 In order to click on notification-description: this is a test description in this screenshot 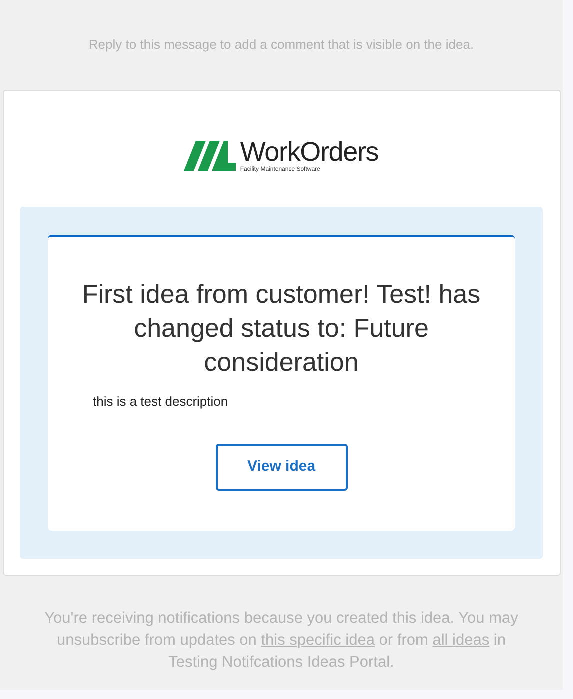, I will do `click(160, 401)`.